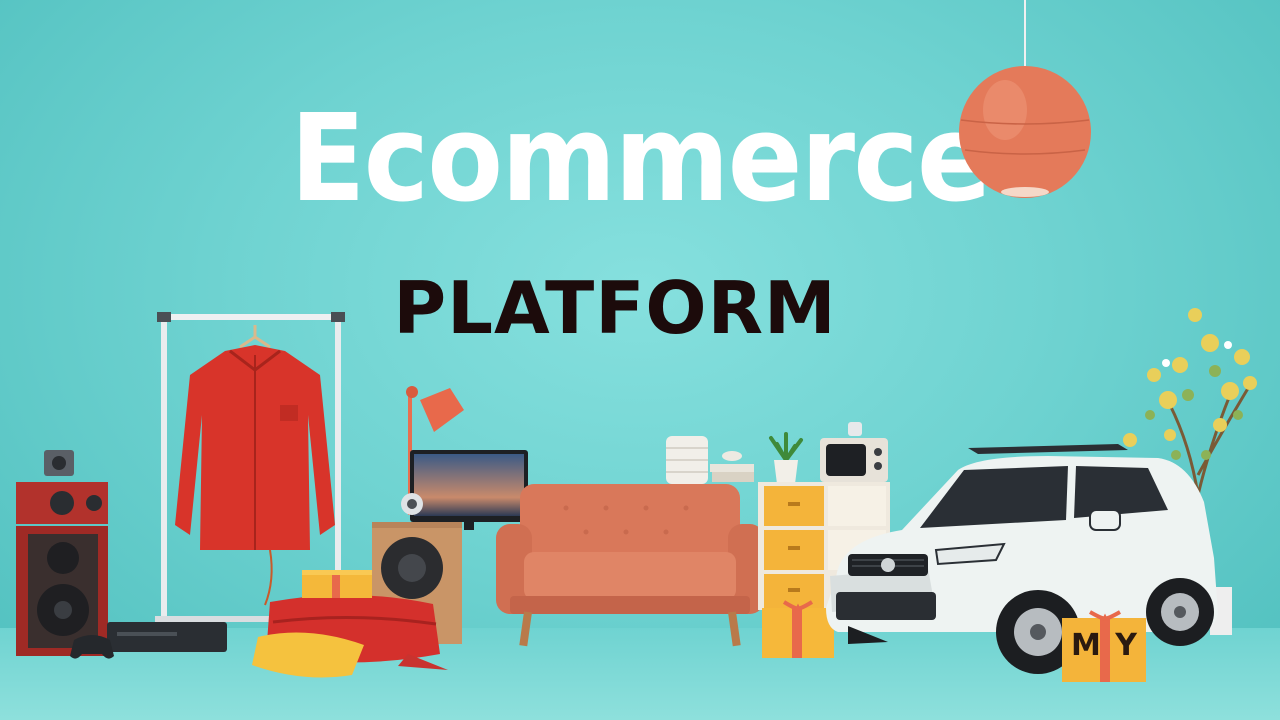 This screenshot has width=1280, height=720. I want to click on gamepad-icon, so click(92, 643).